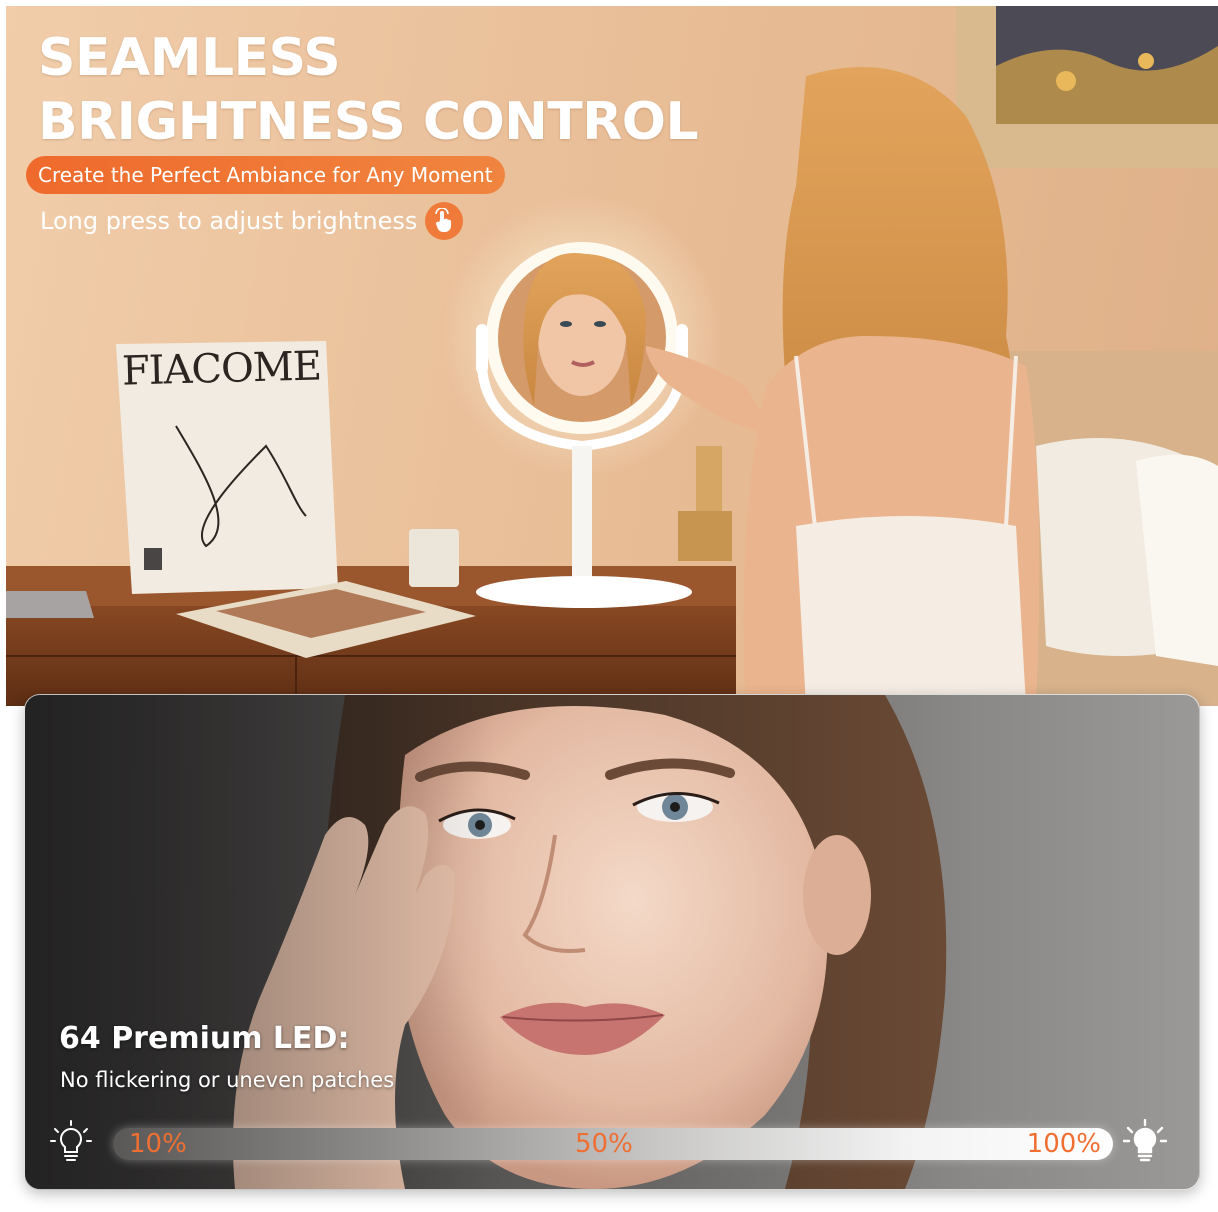 This screenshot has width=1218, height=1212. I want to click on brightness-scale: 10% 50% 100%, so click(613, 1144).